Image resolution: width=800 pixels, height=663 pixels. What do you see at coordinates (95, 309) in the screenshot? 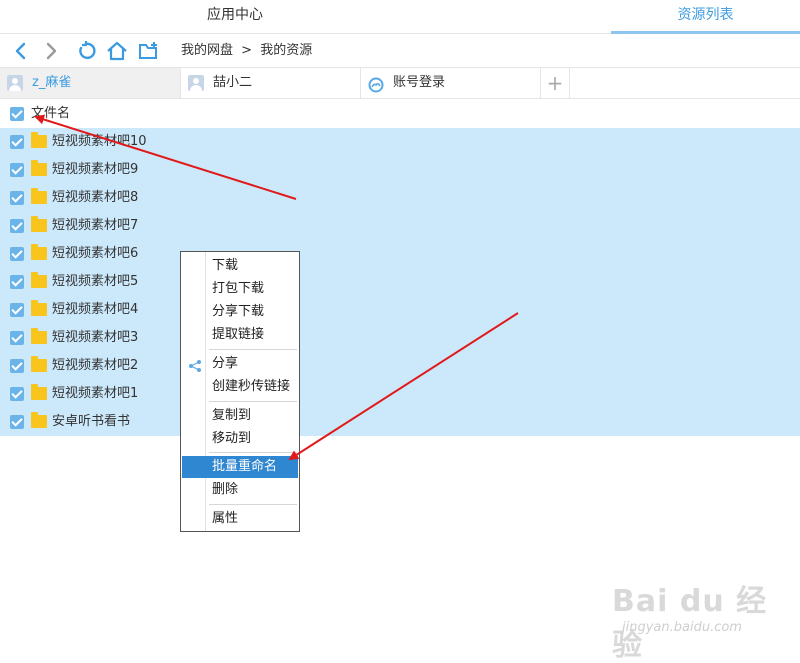
I see `file-name: 短视频素材吧4` at bounding box center [95, 309].